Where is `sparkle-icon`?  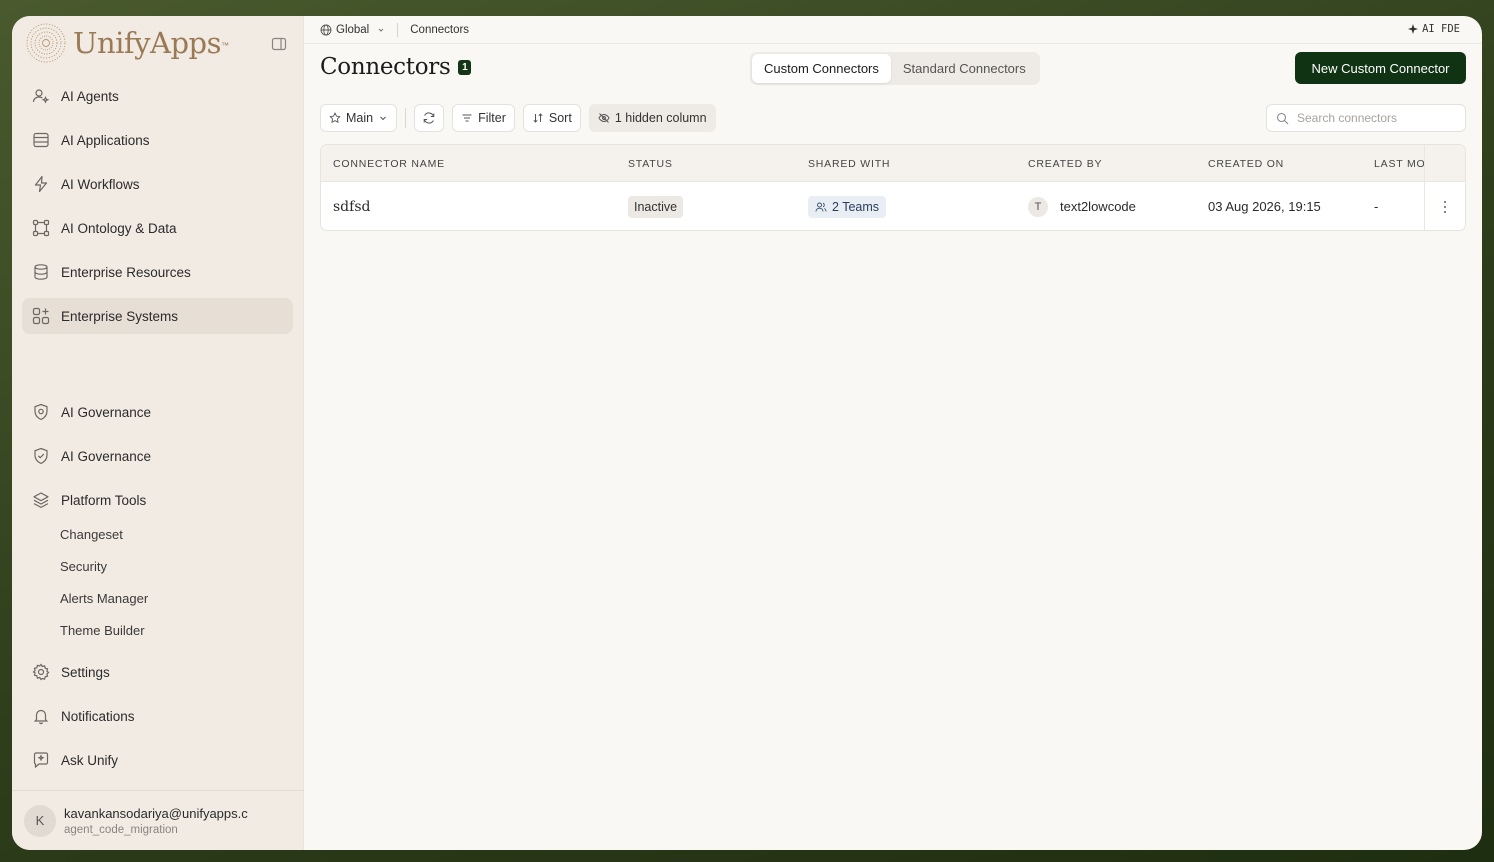
sparkle-icon is located at coordinates (1413, 29).